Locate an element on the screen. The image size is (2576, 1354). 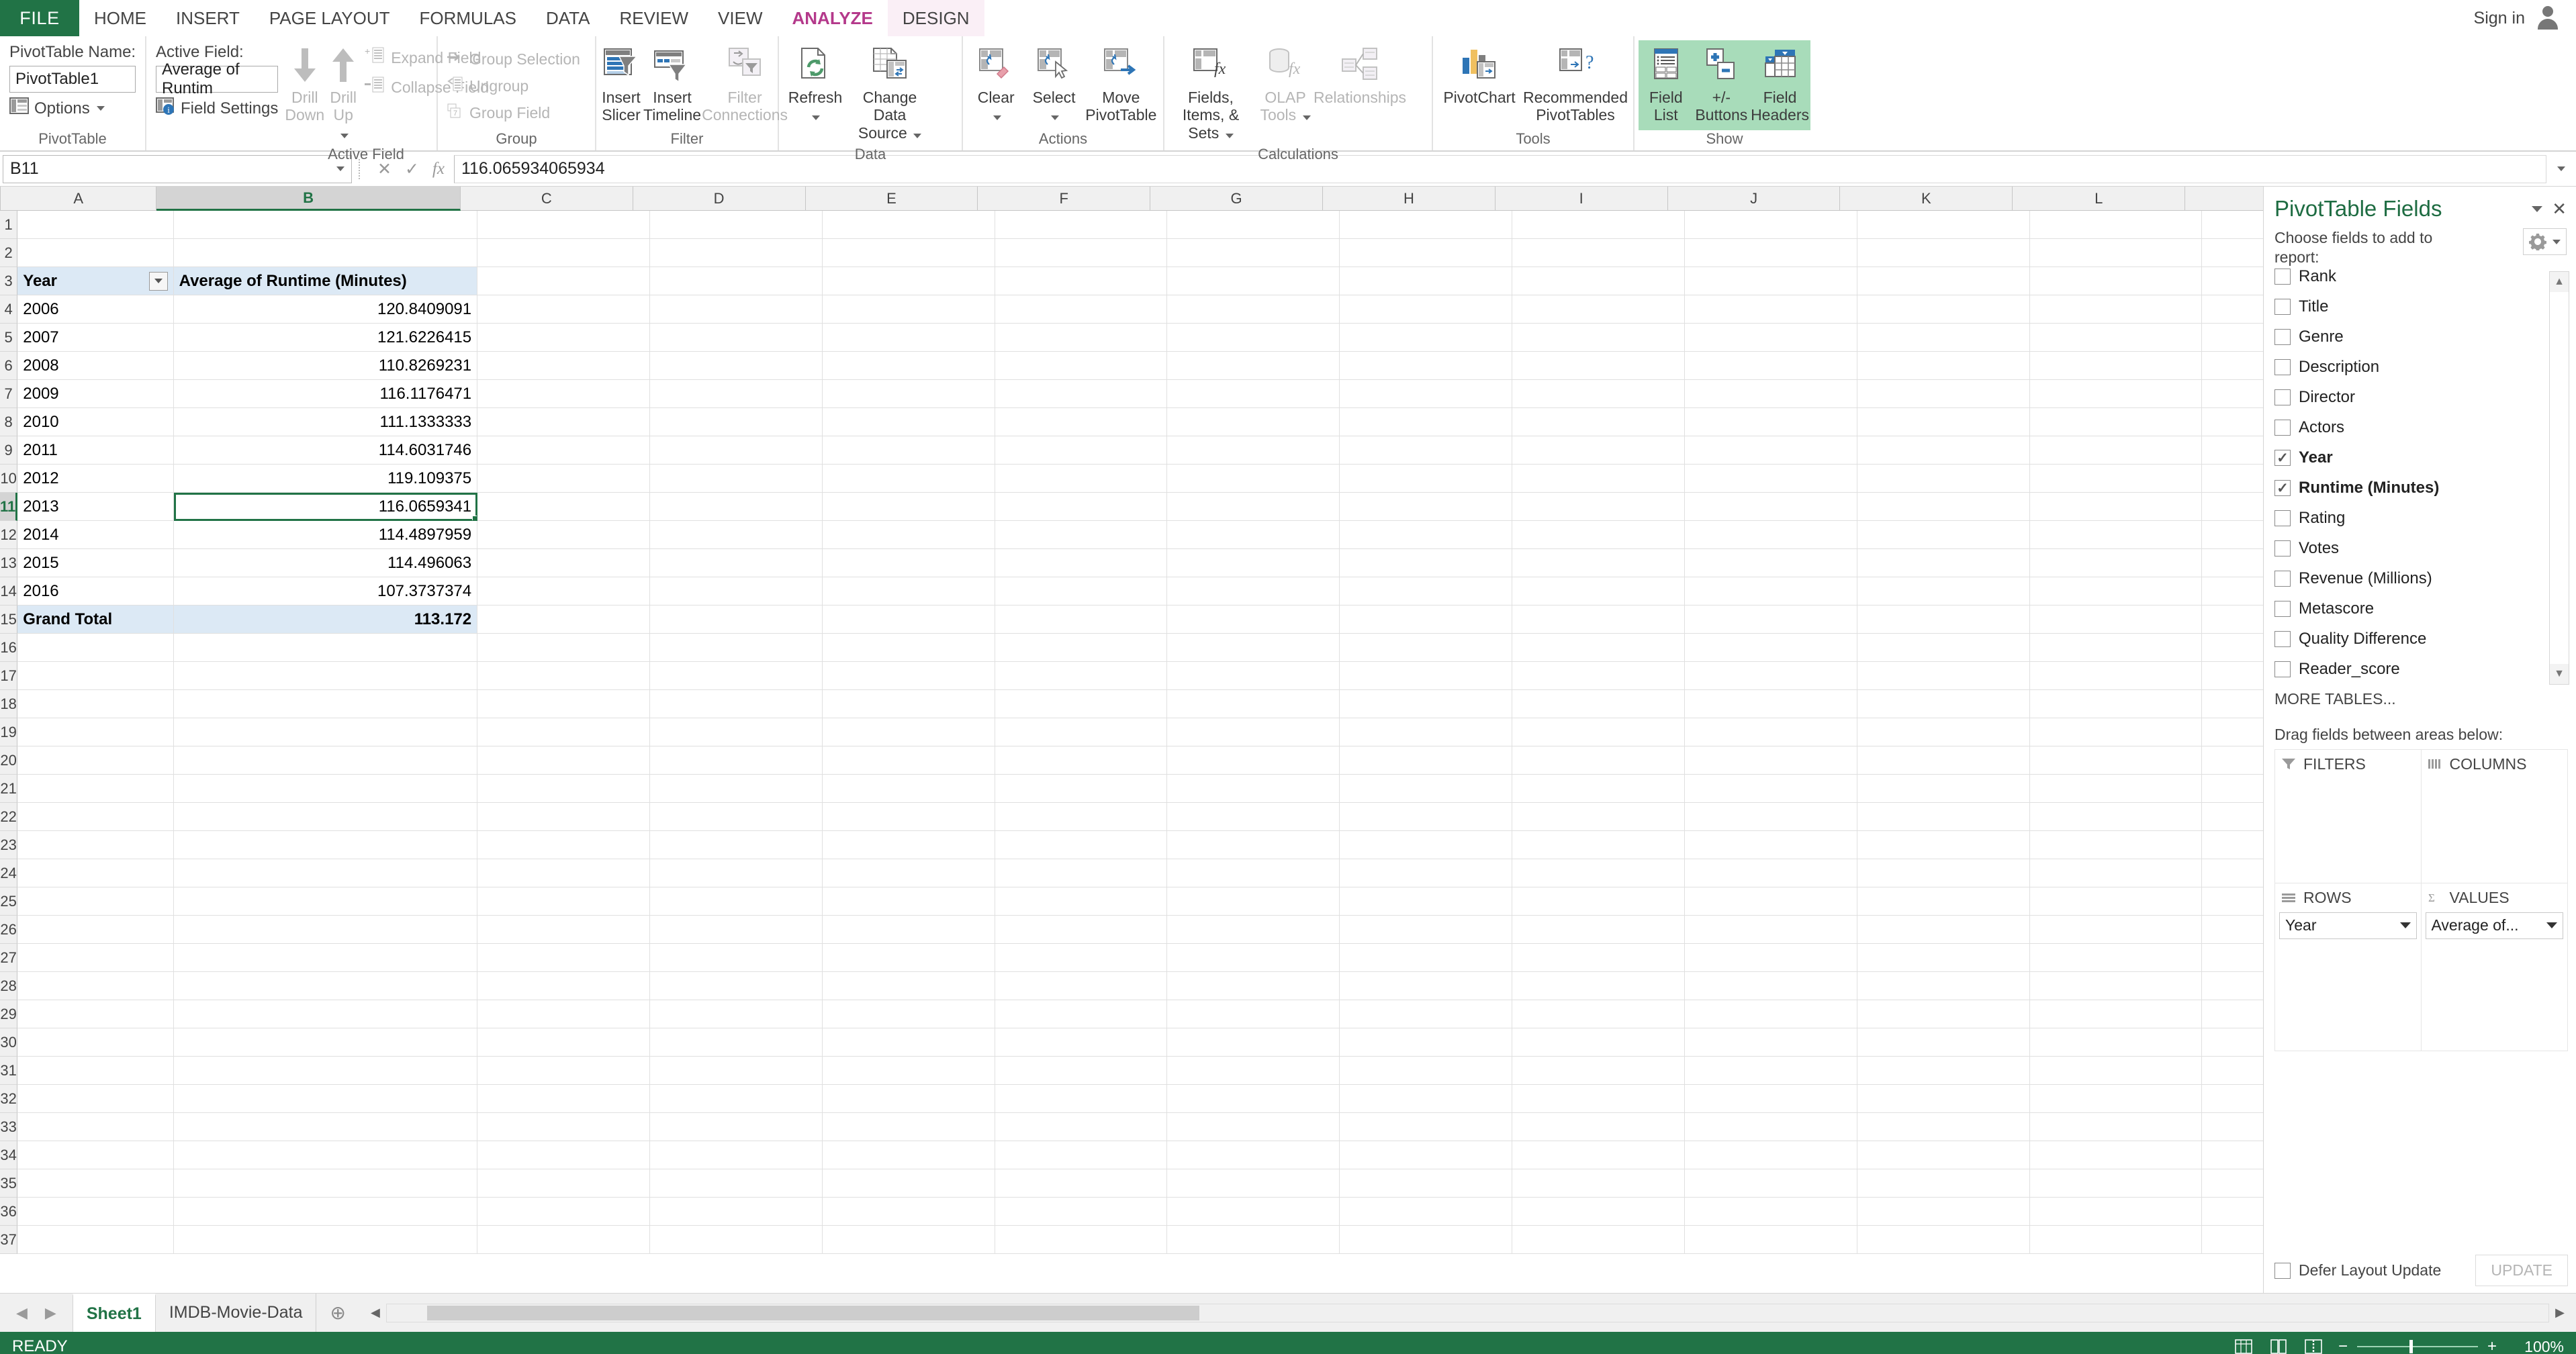
cell-C33 is located at coordinates (563, 1127).